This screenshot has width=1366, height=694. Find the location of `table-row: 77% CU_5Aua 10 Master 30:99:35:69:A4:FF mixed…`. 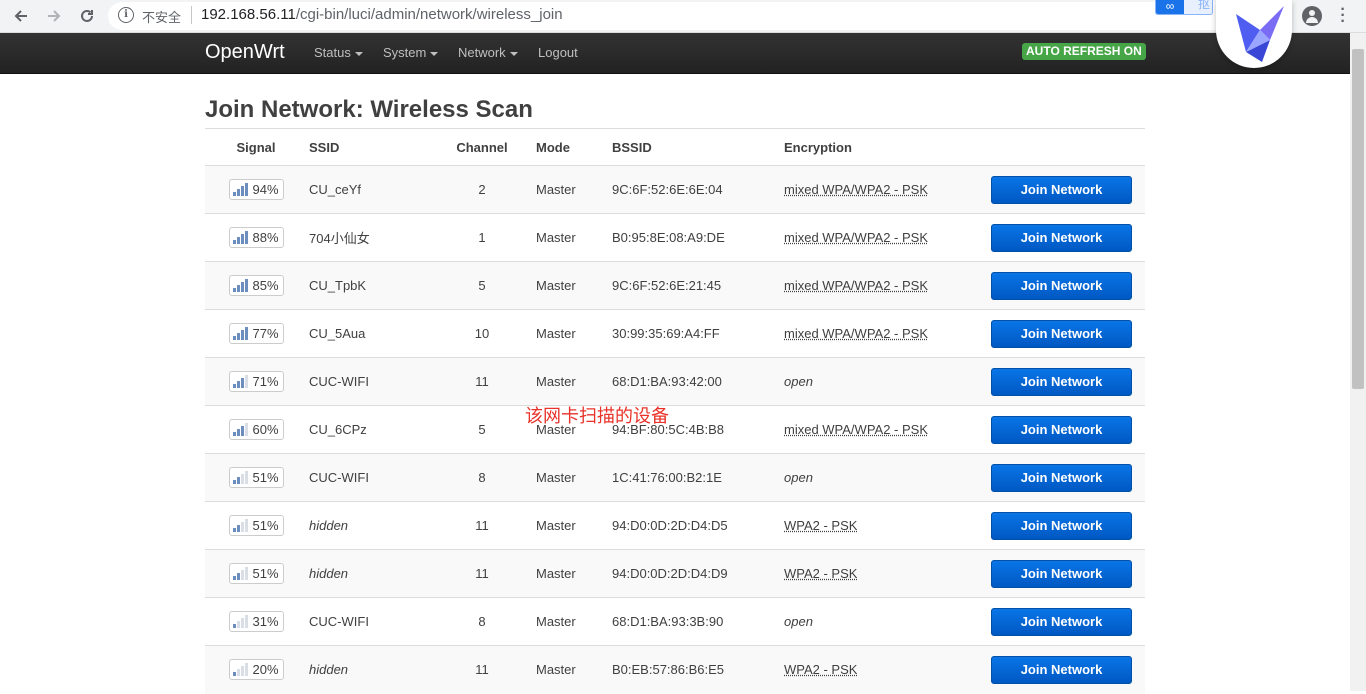

table-row: 77% CU_5Aua 10 Master 30:99:35:69:A4:FF mixed… is located at coordinates (675, 334).